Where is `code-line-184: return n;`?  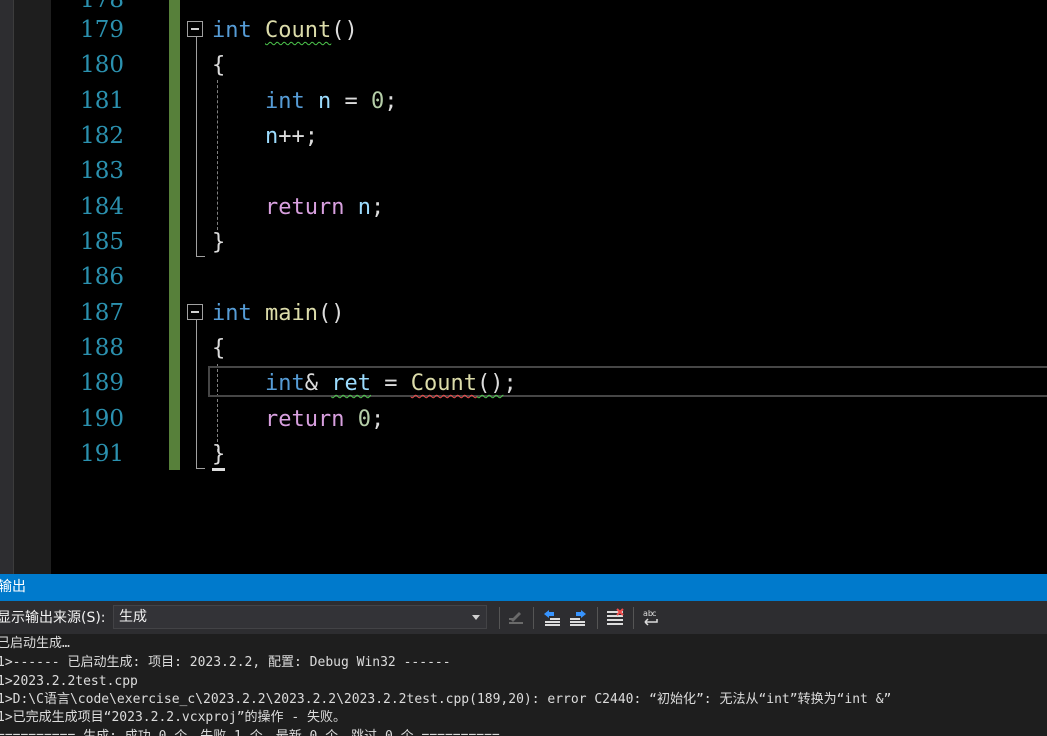
code-line-184: return n; is located at coordinates (298, 207).